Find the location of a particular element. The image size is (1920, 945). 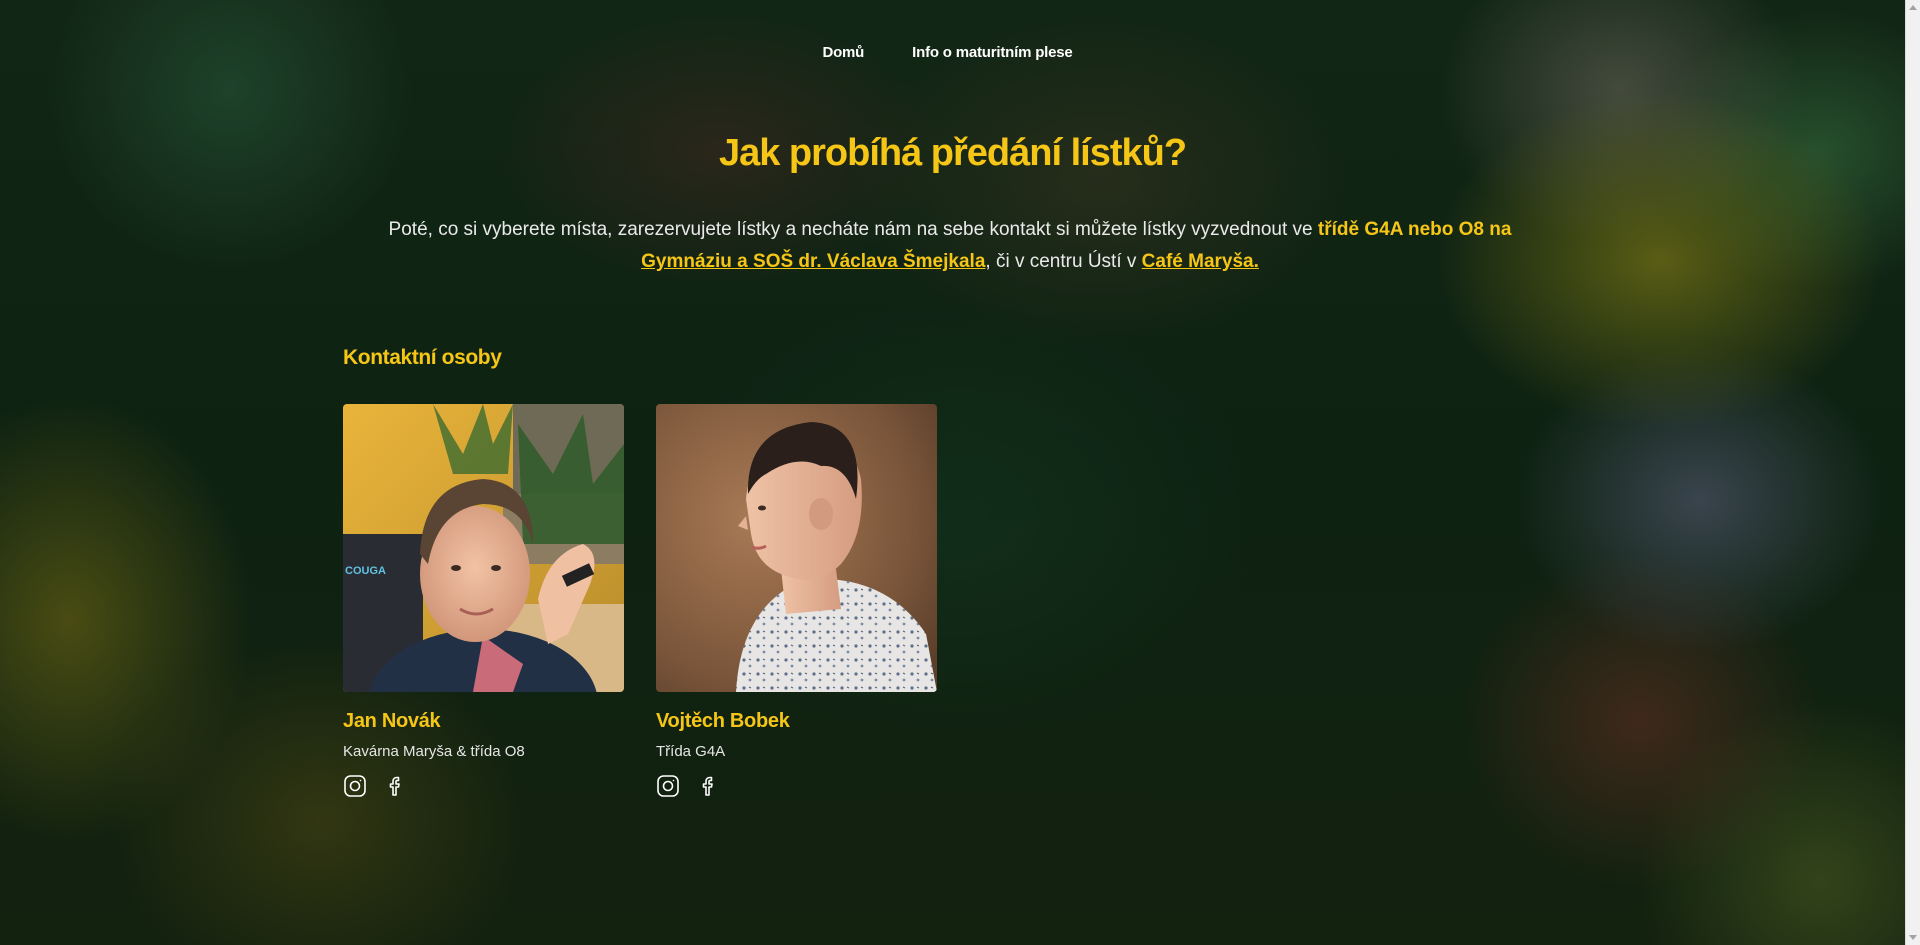

scroll-down-icon is located at coordinates (1913, 937).